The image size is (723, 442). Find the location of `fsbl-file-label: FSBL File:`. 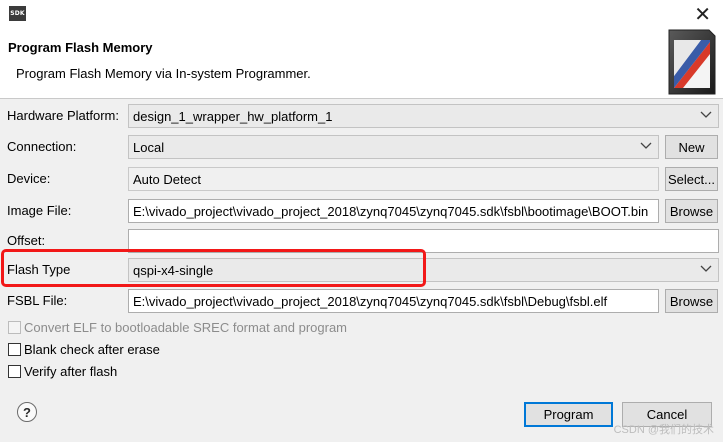

fsbl-file-label: FSBL File: is located at coordinates (37, 300).